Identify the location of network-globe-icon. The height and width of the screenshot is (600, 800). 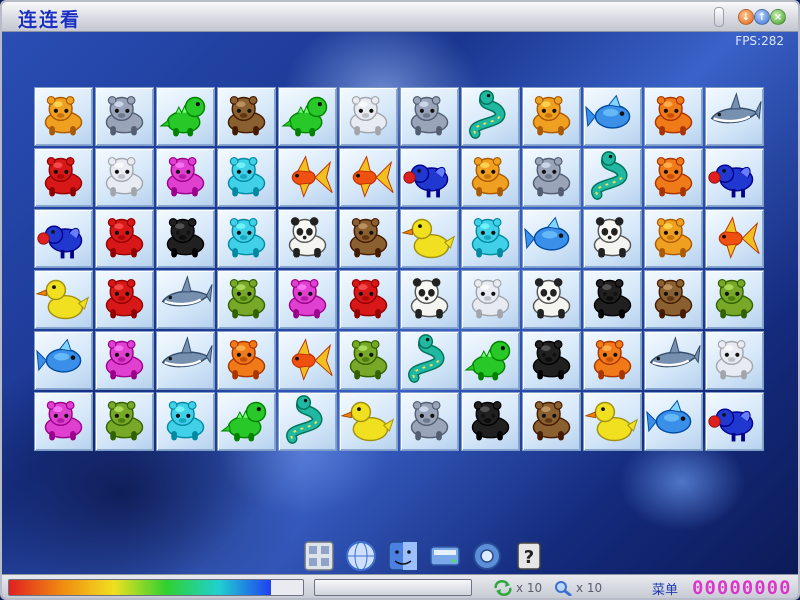
(361, 556).